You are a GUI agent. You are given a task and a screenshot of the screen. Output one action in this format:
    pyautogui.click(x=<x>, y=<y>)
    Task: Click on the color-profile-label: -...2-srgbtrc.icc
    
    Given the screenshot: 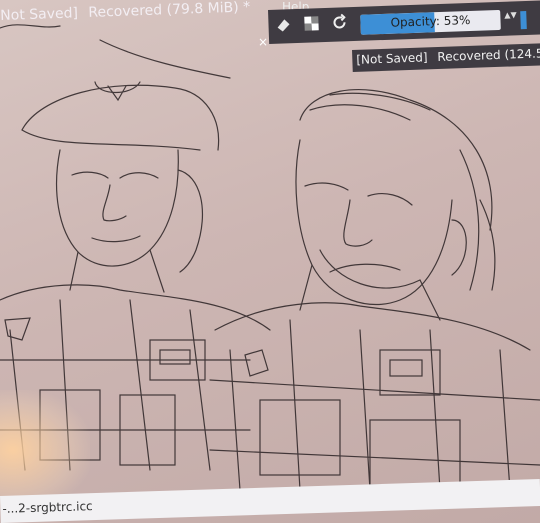 What is the action you would take?
    pyautogui.click(x=47, y=507)
    